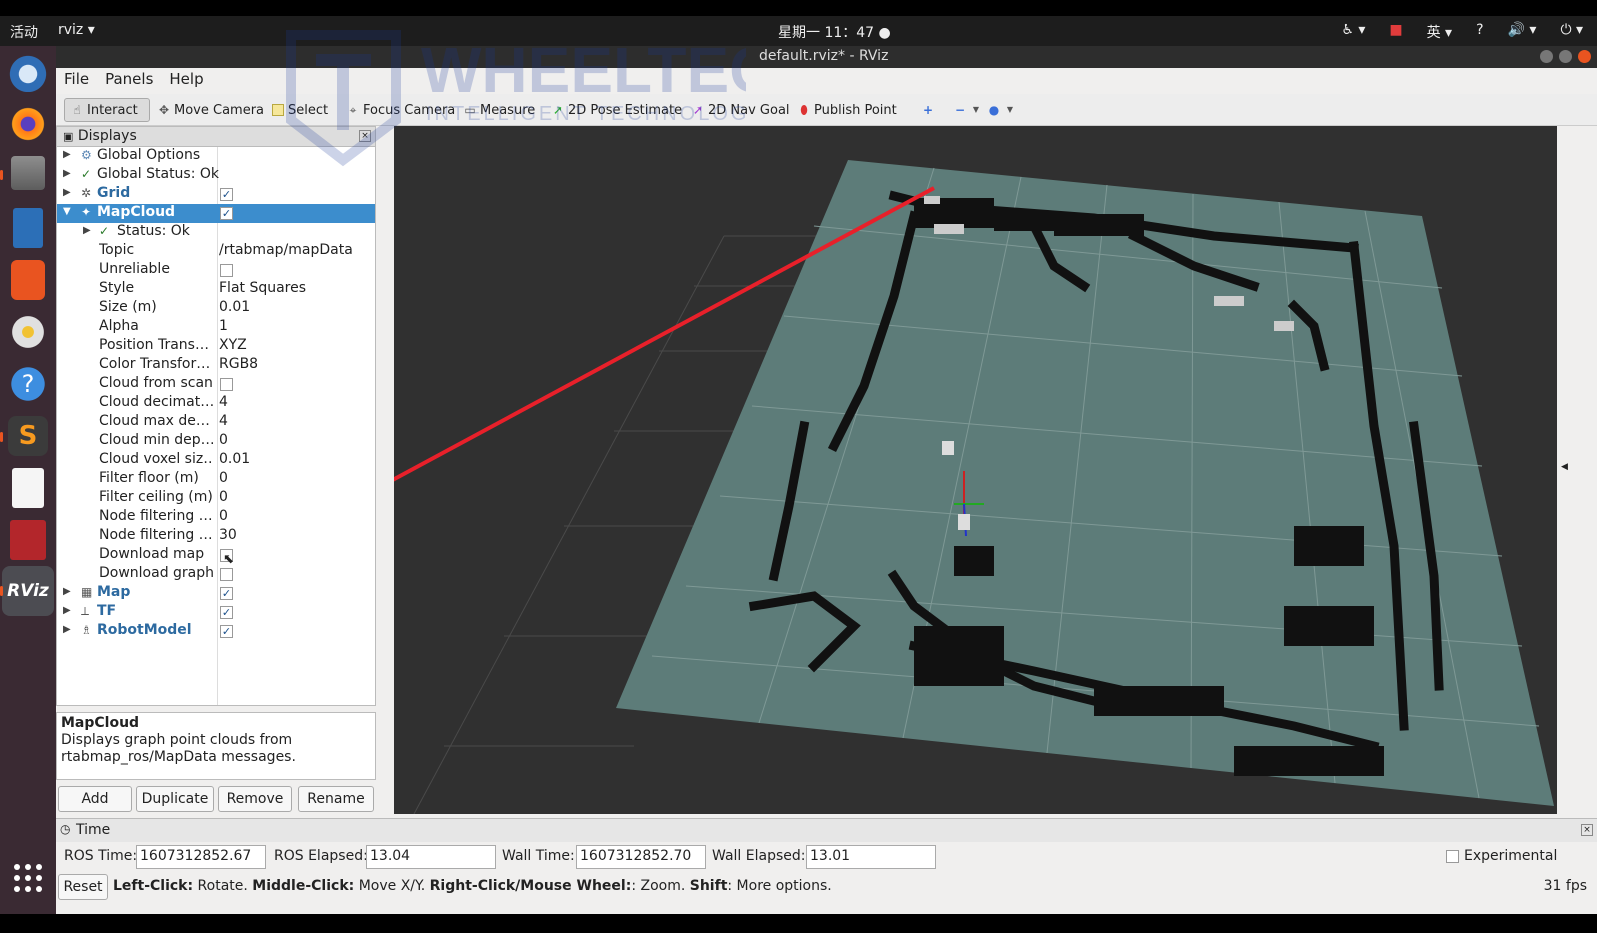  I want to click on property-row: Color Transfor… RGB8, so click(216, 365).